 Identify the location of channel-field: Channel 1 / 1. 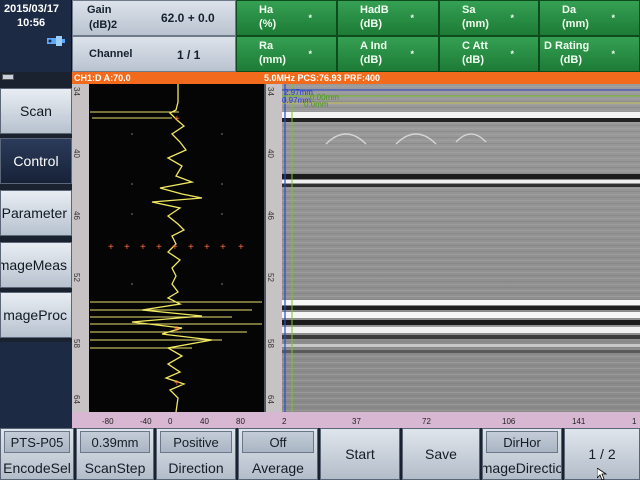
(154, 54).